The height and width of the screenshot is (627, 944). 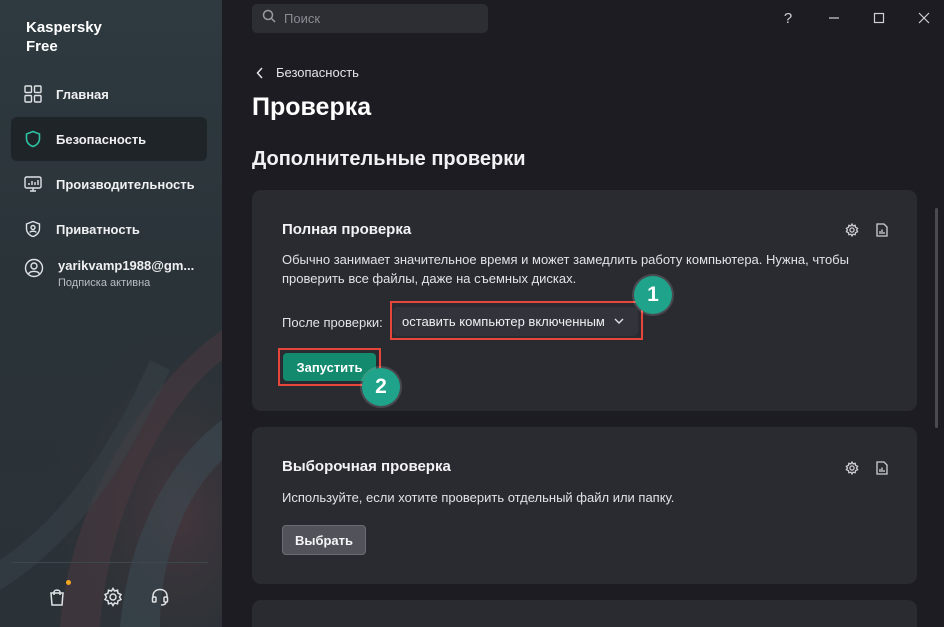 I want to click on step-badge-2: 2, so click(x=381, y=387).